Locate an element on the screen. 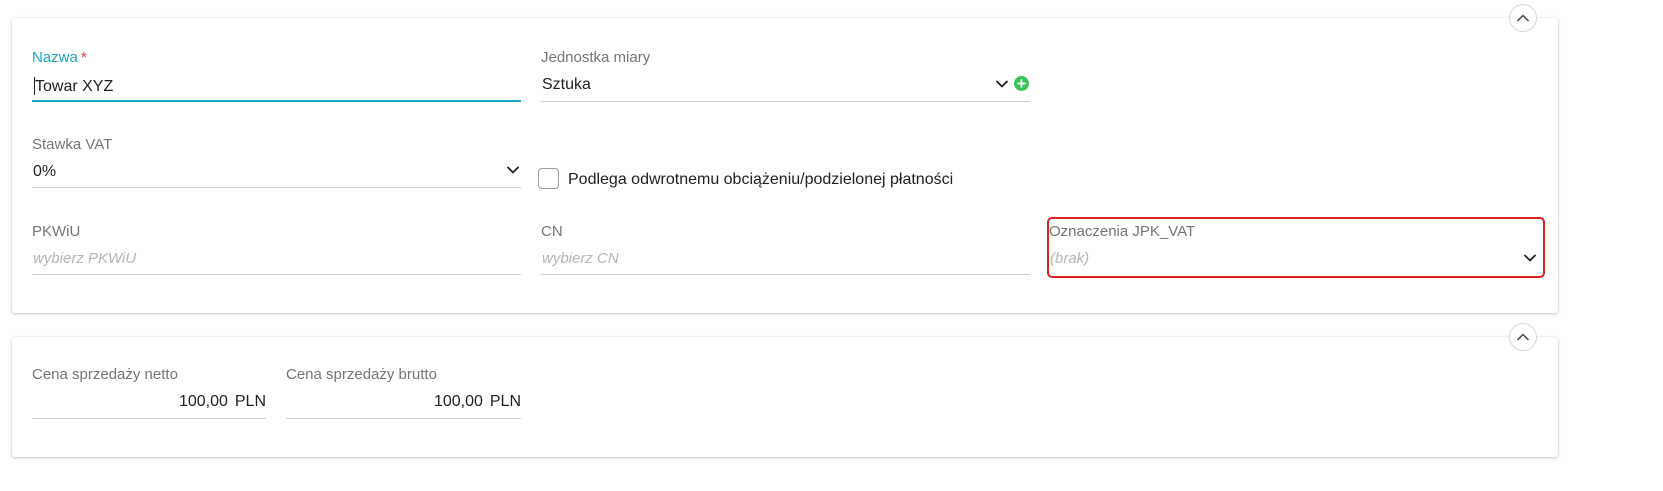 The width and height of the screenshot is (1663, 491). vat-rate-underline is located at coordinates (276, 187).